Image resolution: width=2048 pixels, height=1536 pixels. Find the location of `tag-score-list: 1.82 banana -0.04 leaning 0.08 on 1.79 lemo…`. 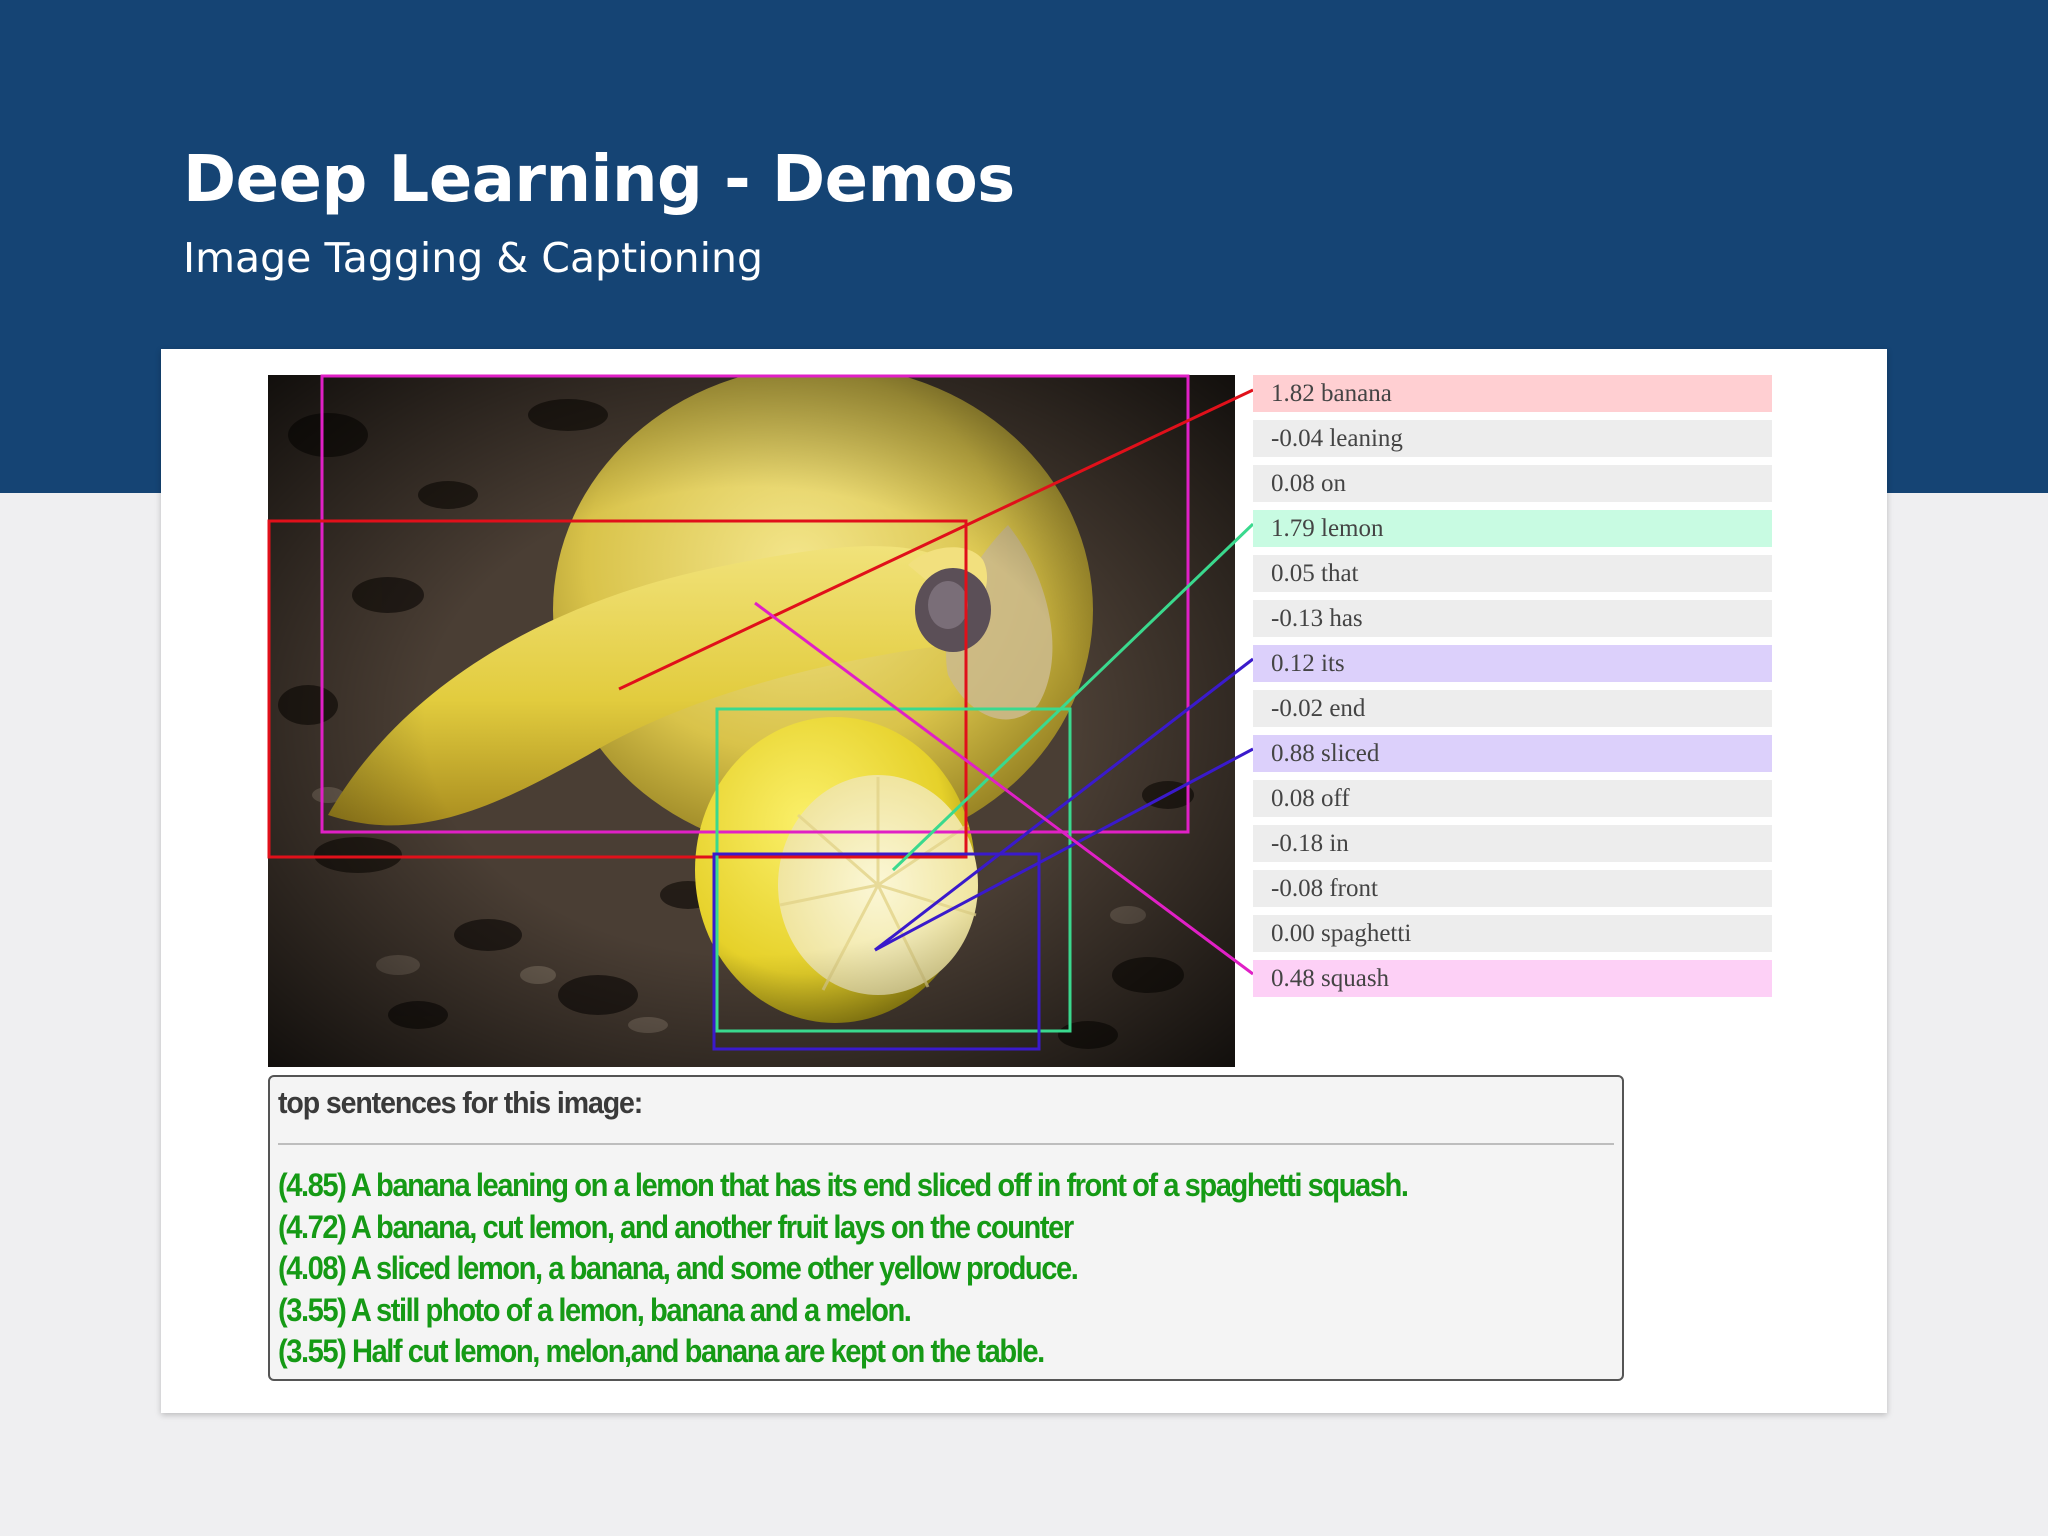

tag-score-list: 1.82 banana -0.04 leaning 0.08 on 1.79 lemo… is located at coordinates (1512, 690).